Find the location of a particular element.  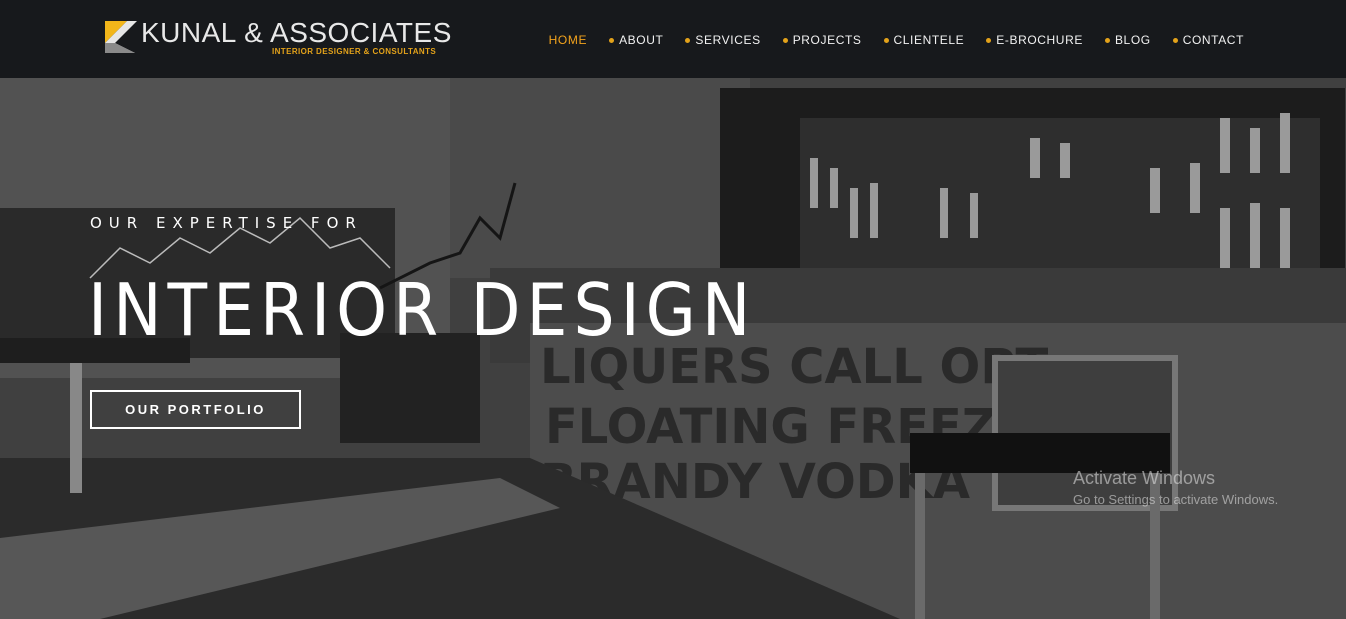

logo-mark-icon is located at coordinates (121, 37).